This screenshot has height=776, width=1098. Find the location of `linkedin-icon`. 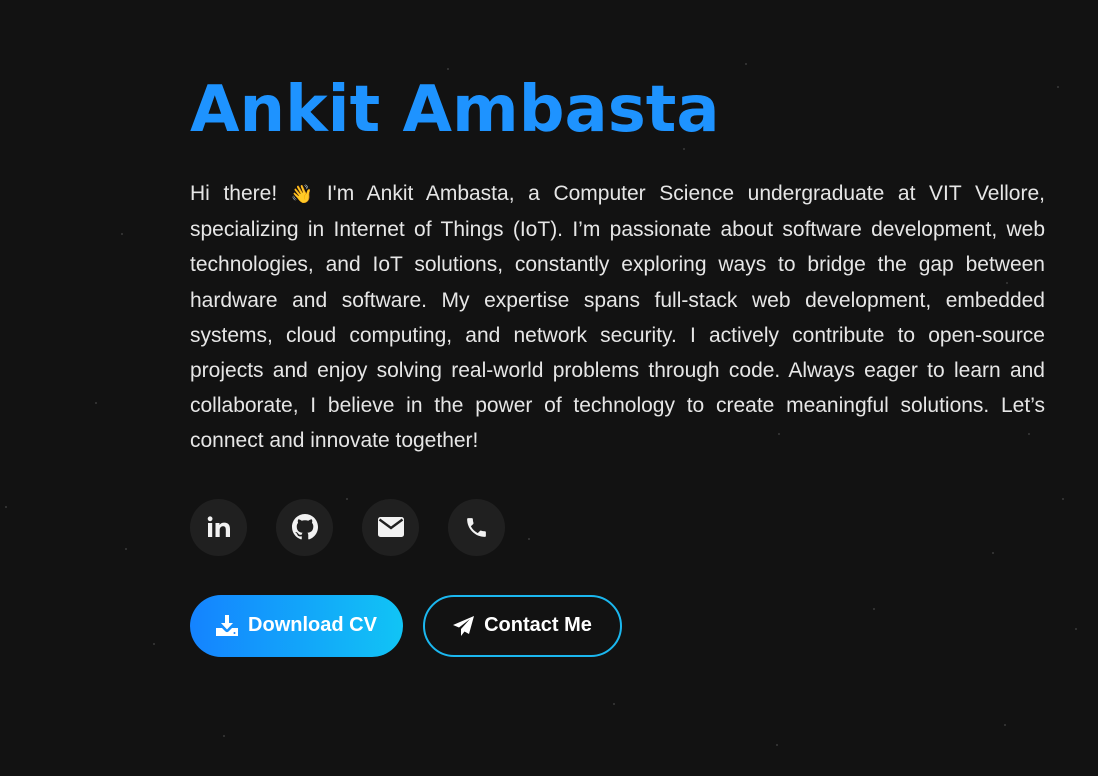

linkedin-icon is located at coordinates (218, 527).